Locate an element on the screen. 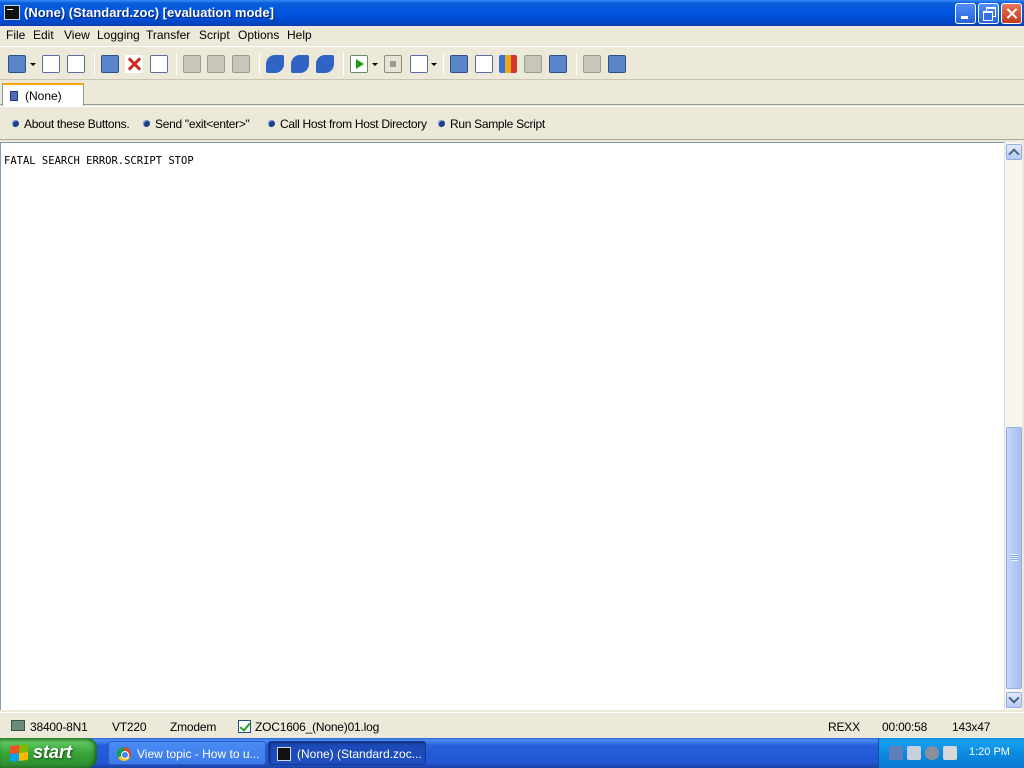  system-tray: 1:20 PM is located at coordinates (951, 753).